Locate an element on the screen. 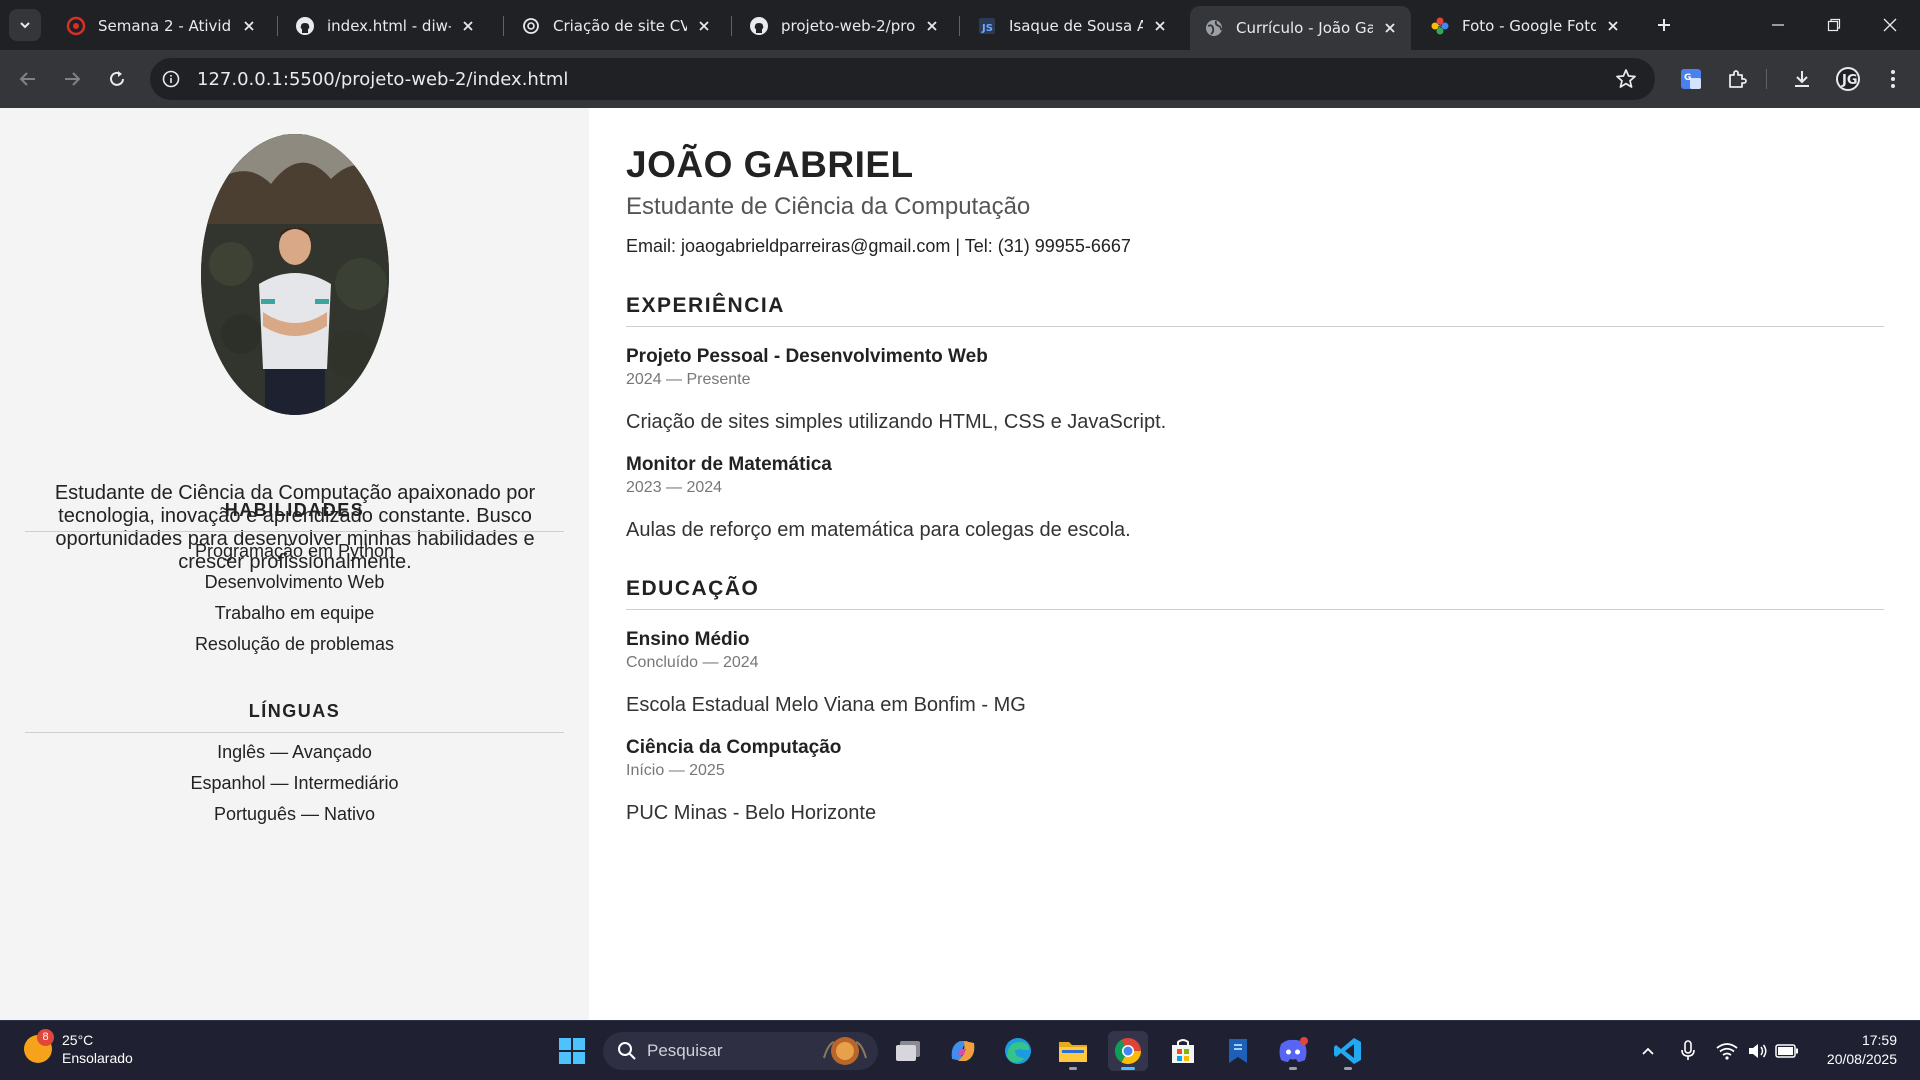 The image size is (1920, 1080). minimize-button is located at coordinates (1778, 25).